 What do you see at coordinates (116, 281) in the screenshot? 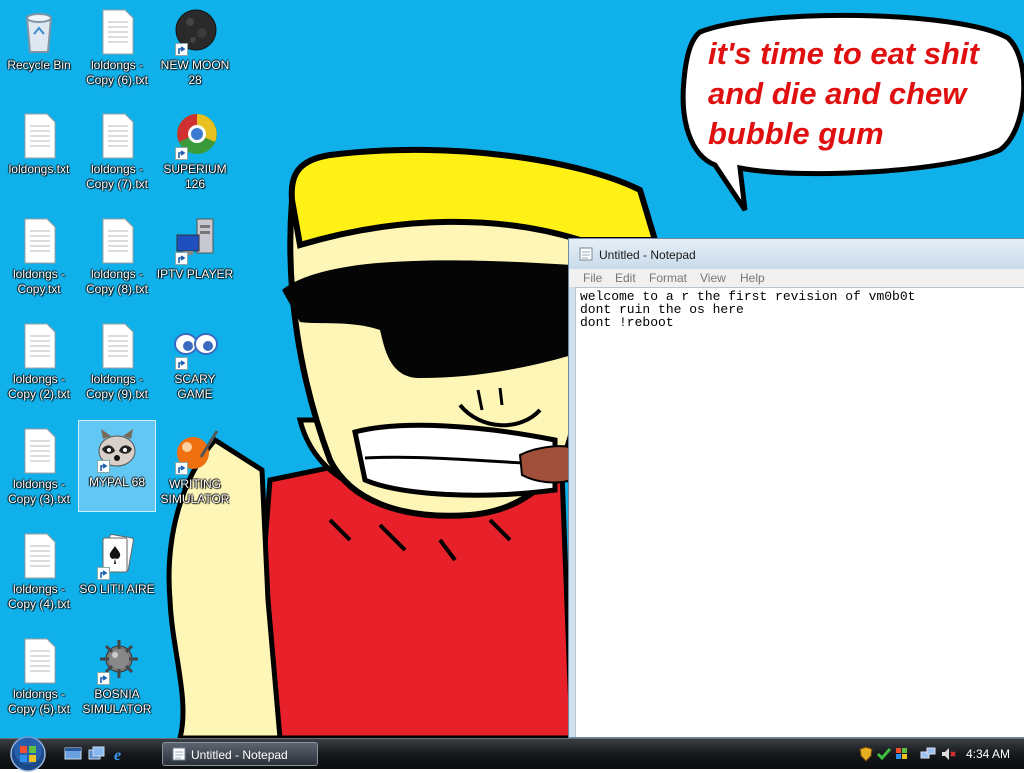
I see `icon-label: loldongs - Copy (8).txt` at bounding box center [116, 281].